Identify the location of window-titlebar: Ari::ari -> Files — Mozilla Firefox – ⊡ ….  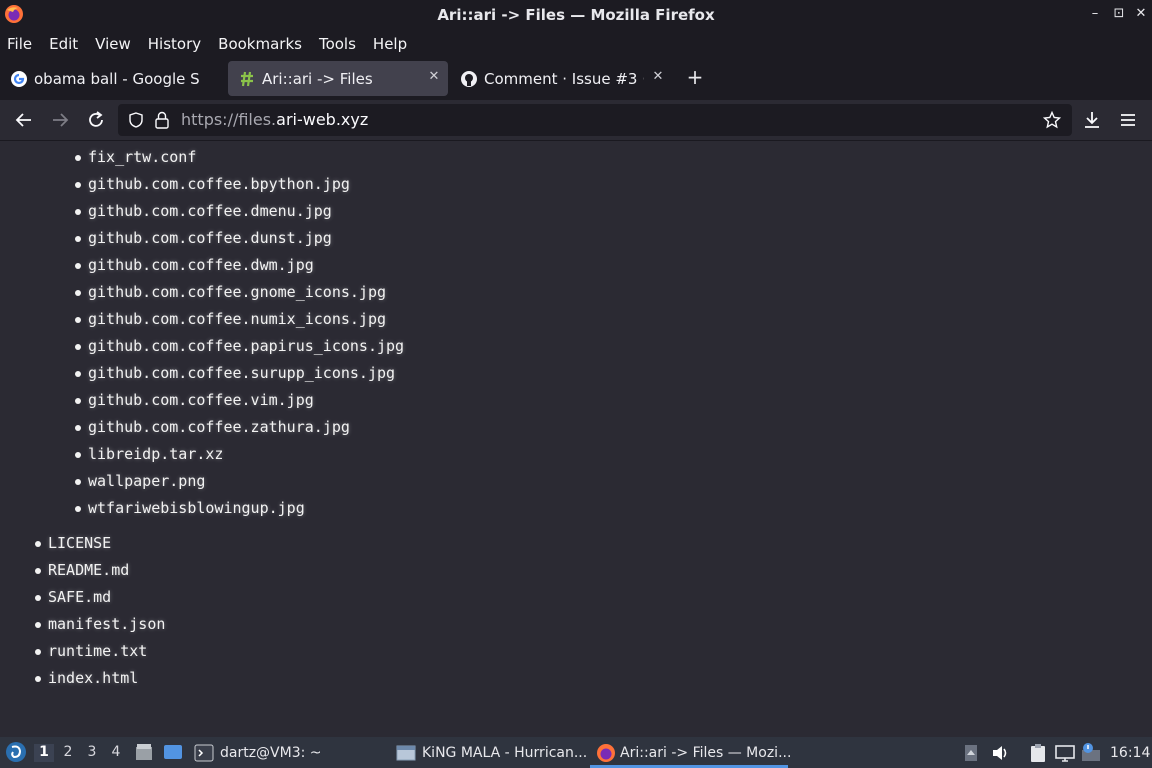
(576, 15).